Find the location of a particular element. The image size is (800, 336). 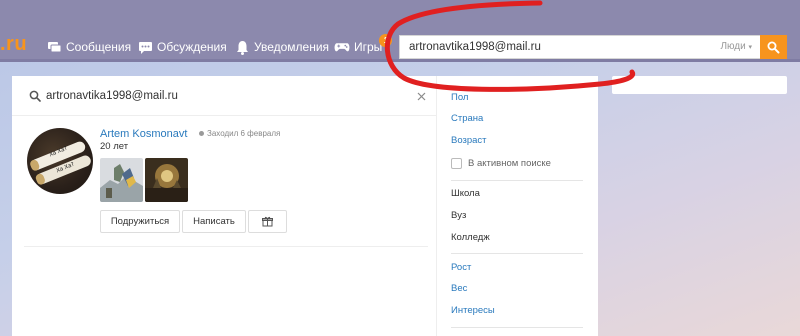

last-seen-text: Заходил 6 февраля is located at coordinates (244, 133).